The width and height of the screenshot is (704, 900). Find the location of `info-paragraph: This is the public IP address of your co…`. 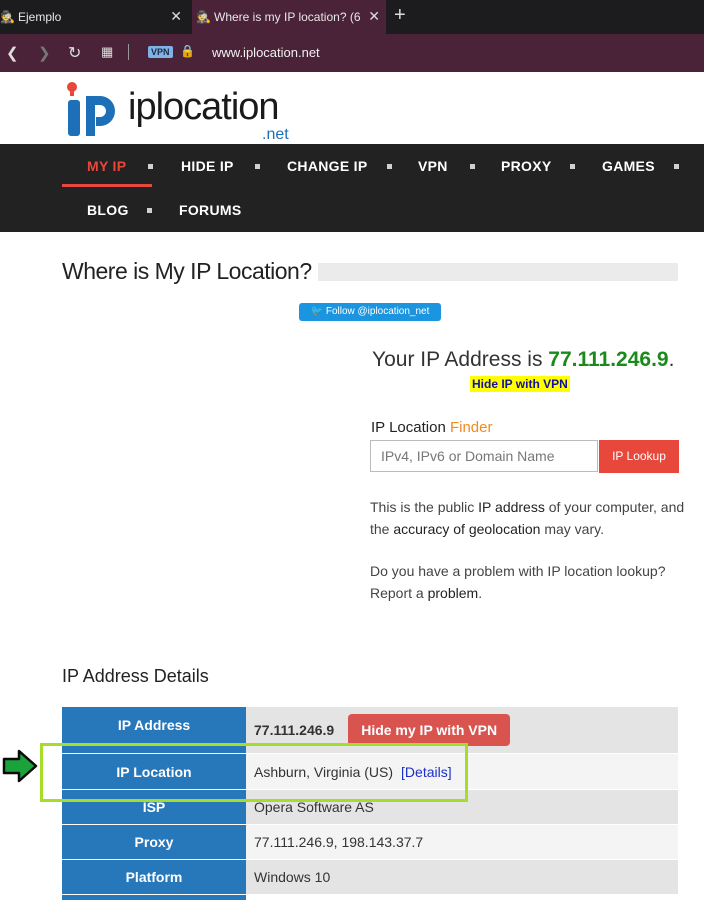

info-paragraph: This is the public IP address of your co… is located at coordinates (530, 518).